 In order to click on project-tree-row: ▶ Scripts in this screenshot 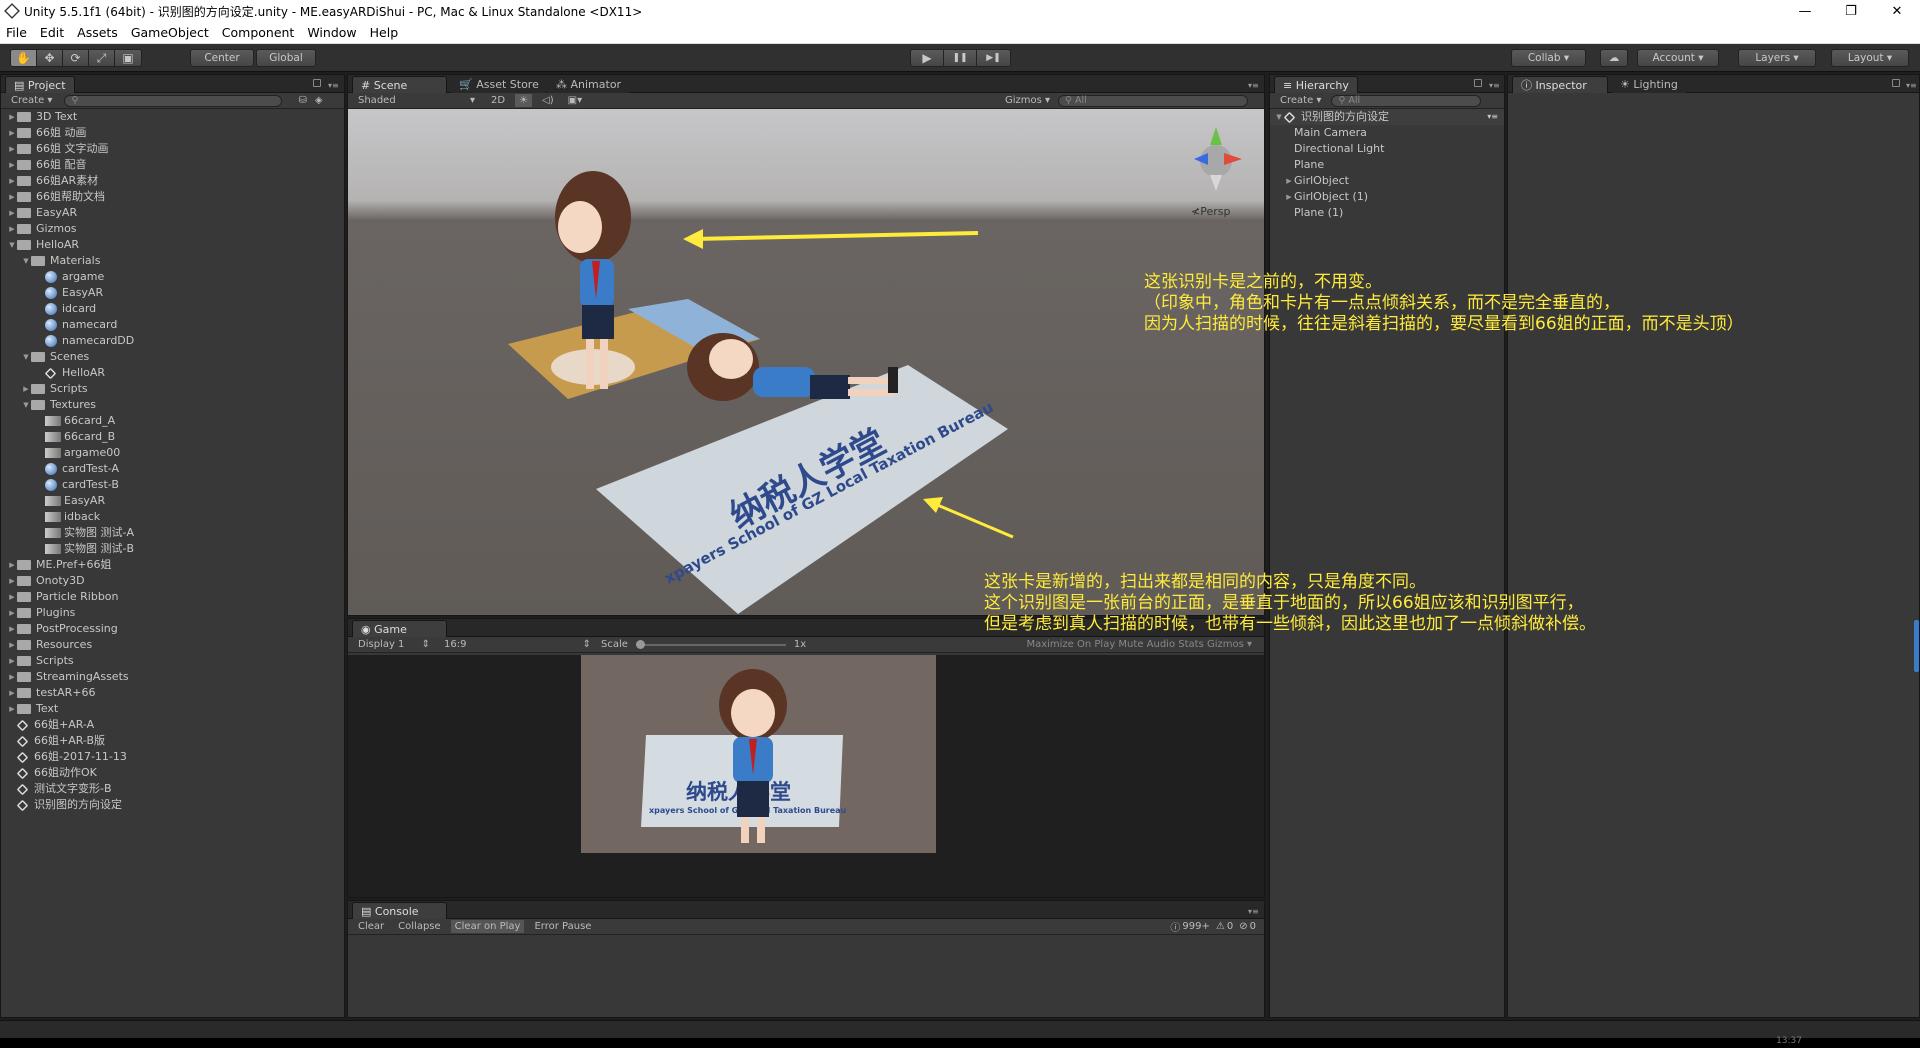, I will do `click(172, 389)`.